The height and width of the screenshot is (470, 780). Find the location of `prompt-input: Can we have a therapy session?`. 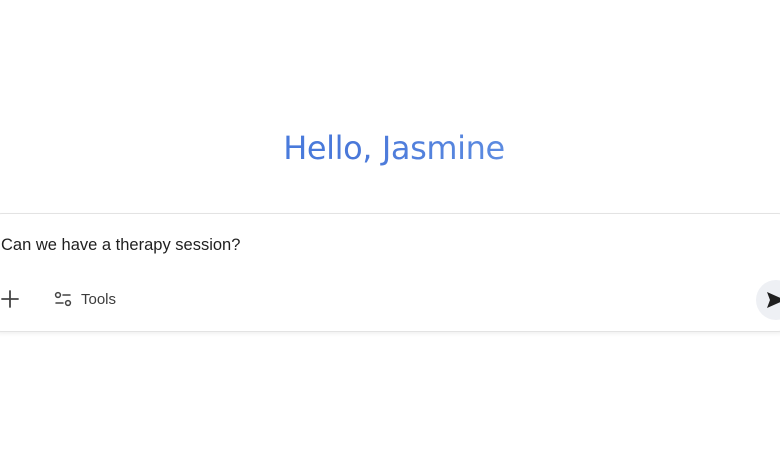

prompt-input: Can we have a therapy session? is located at coordinates (120, 245).